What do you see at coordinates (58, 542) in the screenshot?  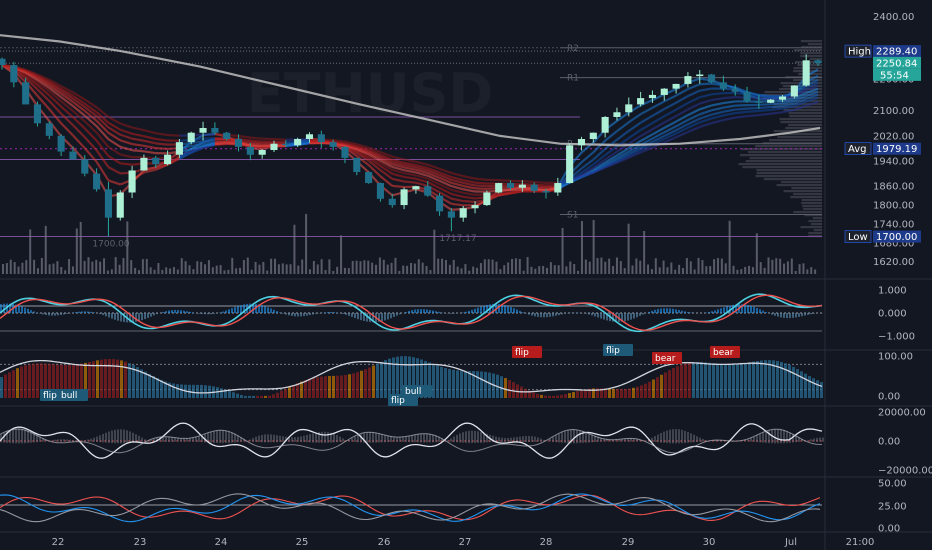 I see `time-tick-label: 22` at bounding box center [58, 542].